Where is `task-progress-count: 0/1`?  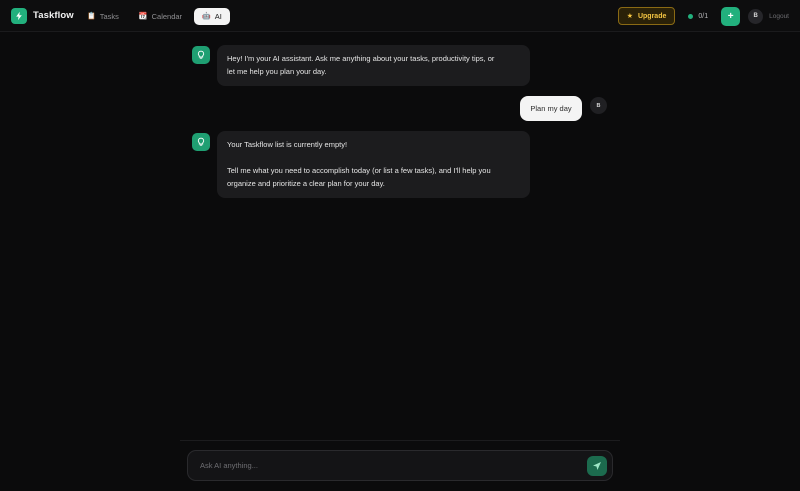 task-progress-count: 0/1 is located at coordinates (703, 16).